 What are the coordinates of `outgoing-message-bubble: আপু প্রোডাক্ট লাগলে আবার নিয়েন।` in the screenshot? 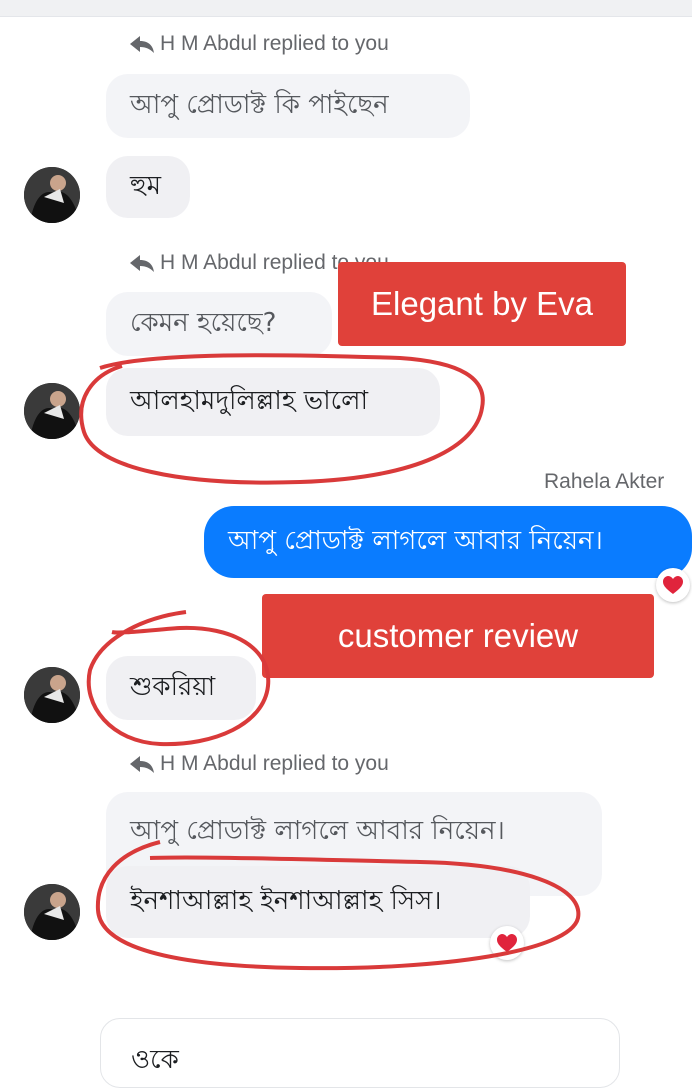 It's located at (448, 542).